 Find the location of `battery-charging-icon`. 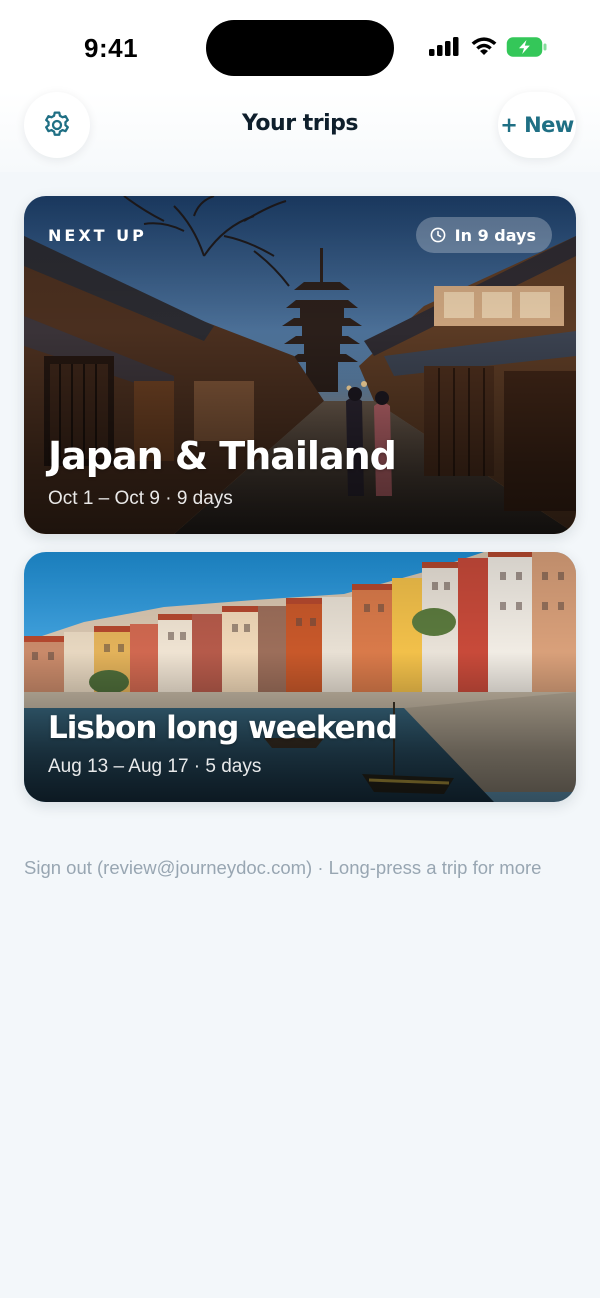

battery-charging-icon is located at coordinates (526, 47).